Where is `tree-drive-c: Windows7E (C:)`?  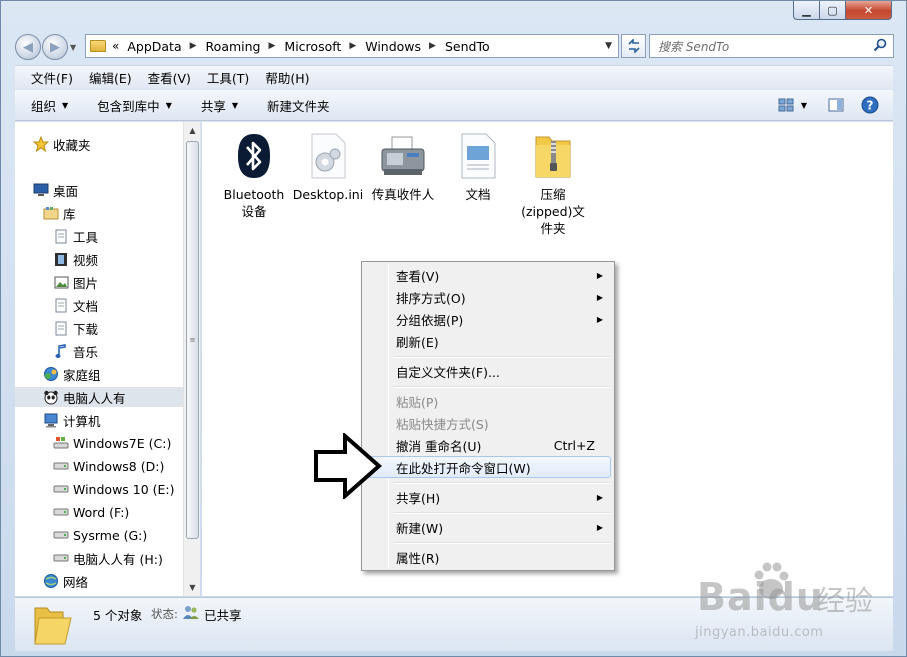 tree-drive-c: Windows7E (C:) is located at coordinates (112, 443).